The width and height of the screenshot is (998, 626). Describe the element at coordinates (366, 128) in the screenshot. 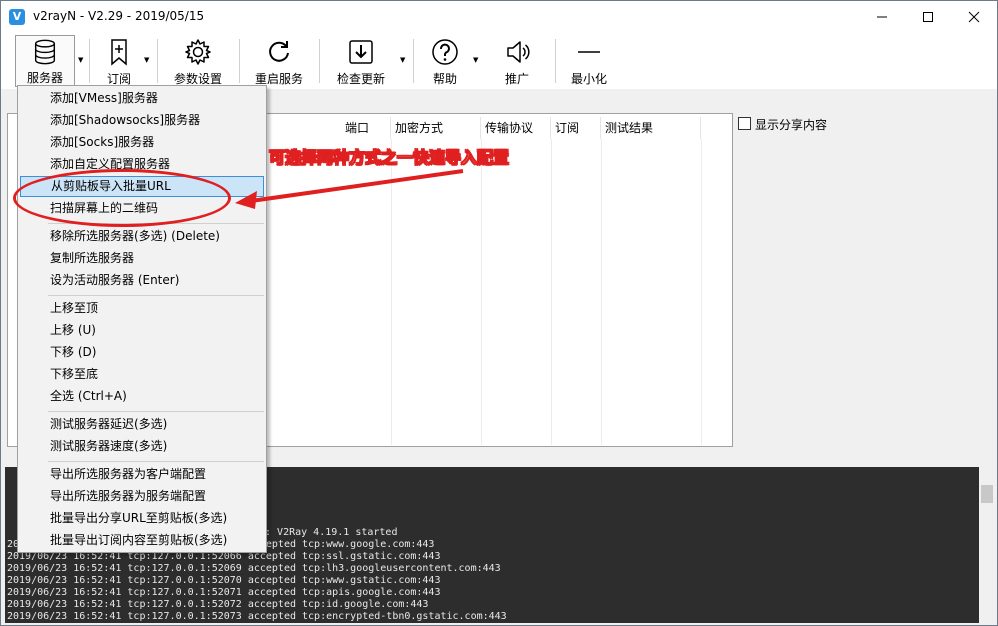

I see `column-header-port: 端口` at that location.